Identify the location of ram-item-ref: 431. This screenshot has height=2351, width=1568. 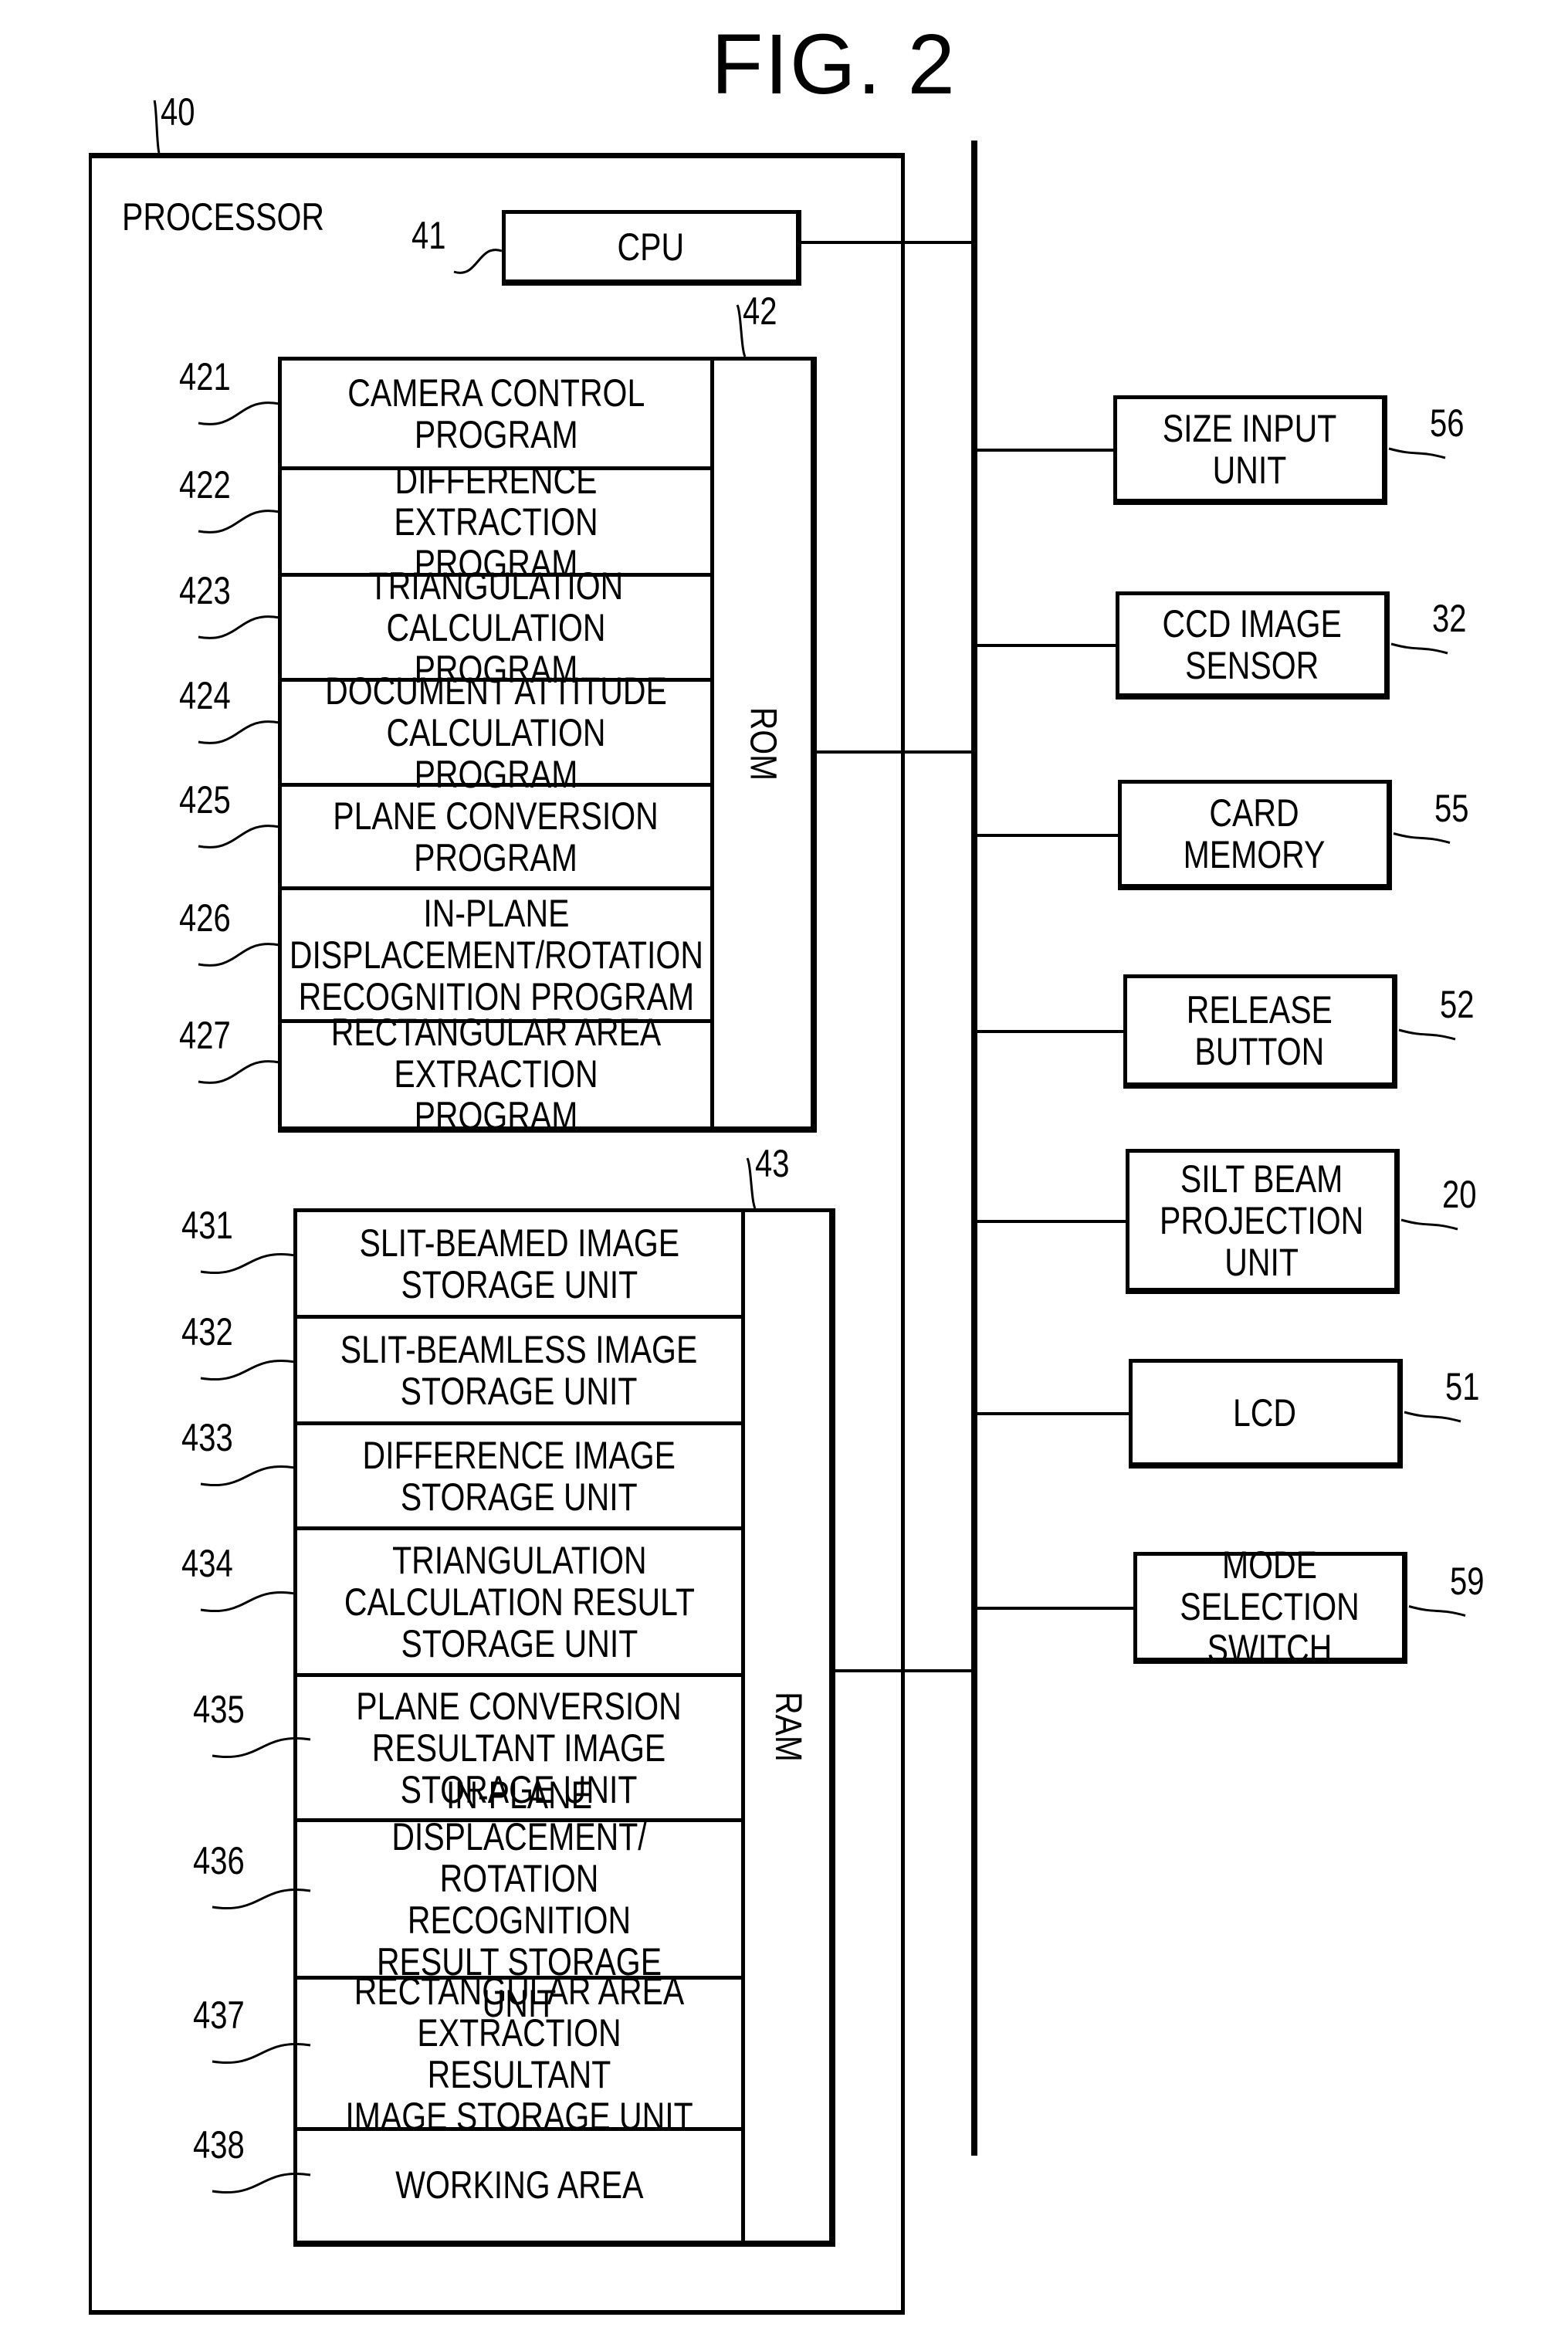
(207, 1225).